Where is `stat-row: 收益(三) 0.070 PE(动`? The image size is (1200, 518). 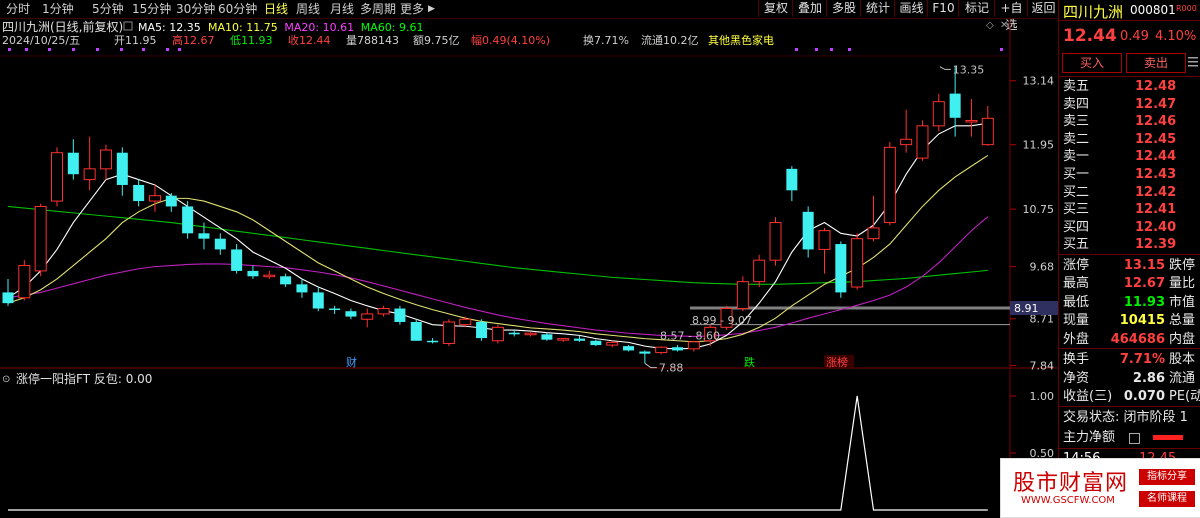 stat-row: 收益(三) 0.070 PE(动 is located at coordinates (1131, 396).